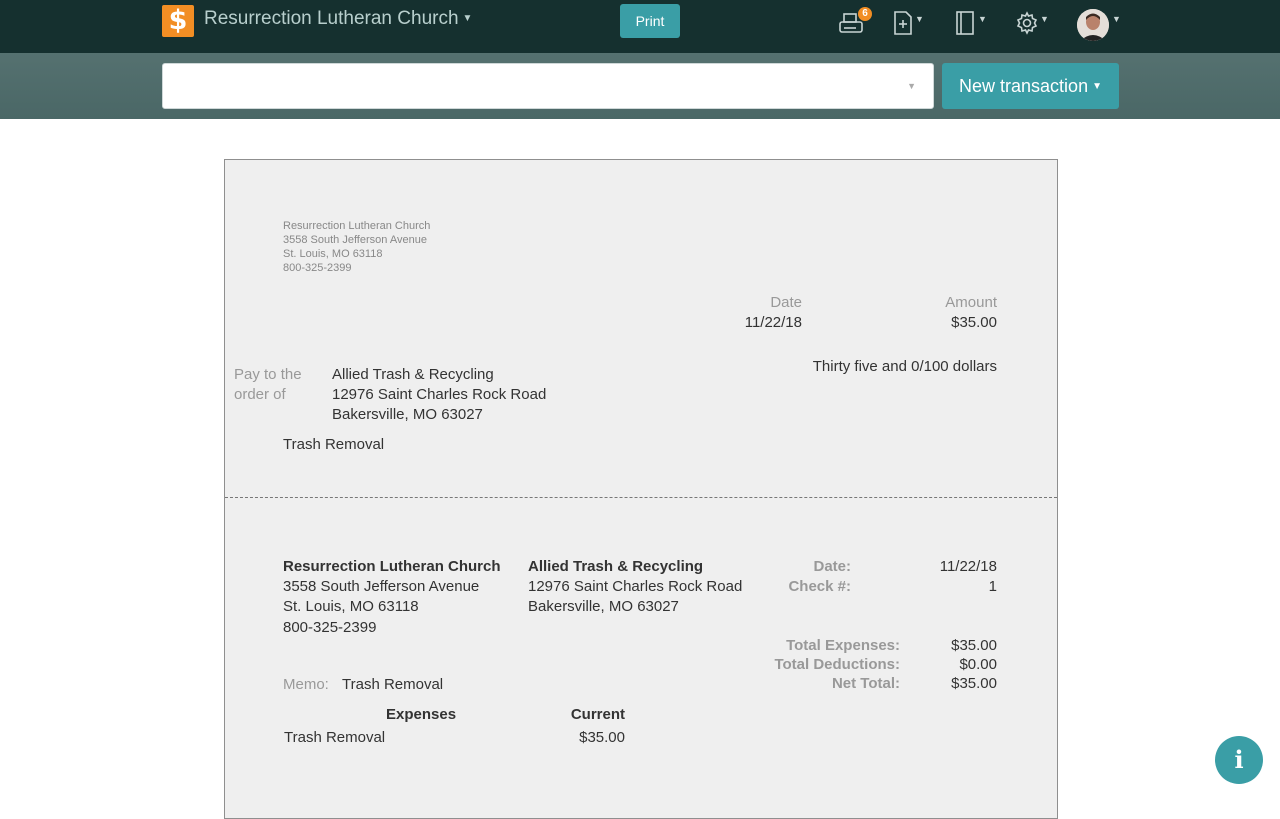 The width and height of the screenshot is (1280, 819). Describe the element at coordinates (1239, 760) in the screenshot. I see `info-icon: i` at that location.